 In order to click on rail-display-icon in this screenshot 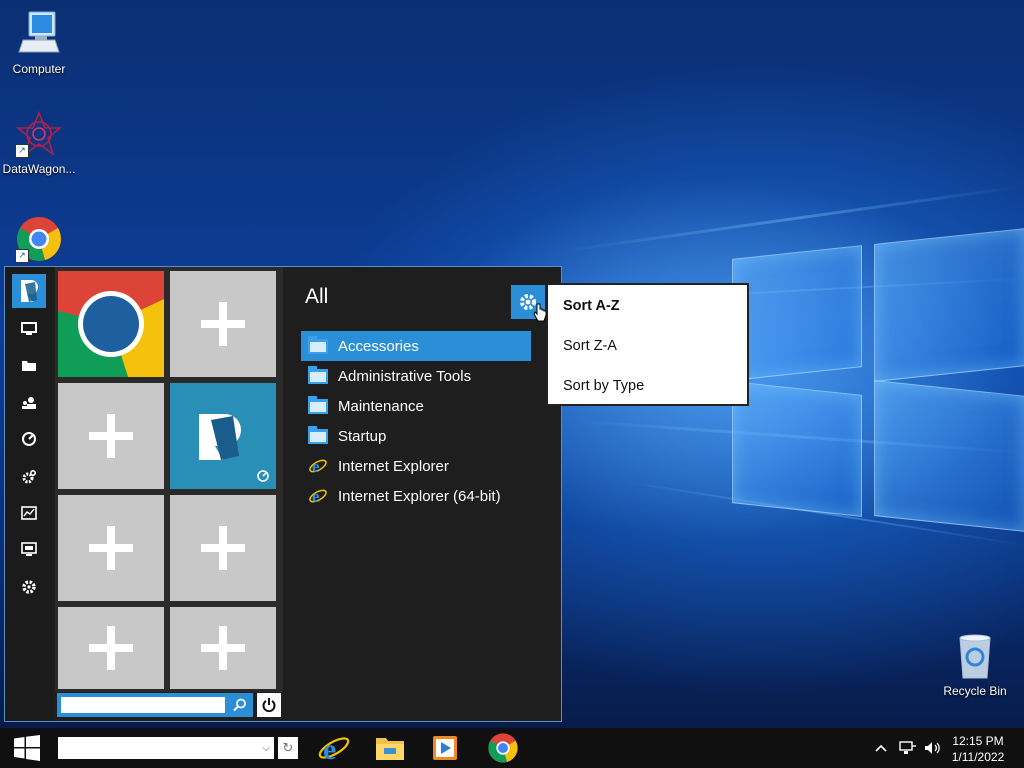, I will do `click(29, 549)`.